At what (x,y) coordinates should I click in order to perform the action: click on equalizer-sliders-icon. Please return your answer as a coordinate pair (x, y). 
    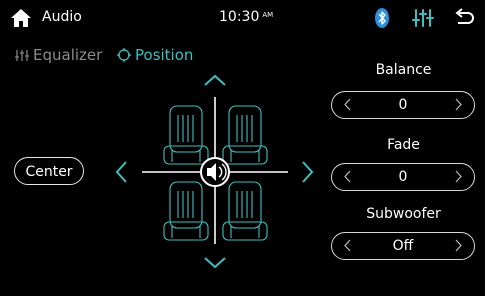
    Looking at the image, I should click on (22, 55).